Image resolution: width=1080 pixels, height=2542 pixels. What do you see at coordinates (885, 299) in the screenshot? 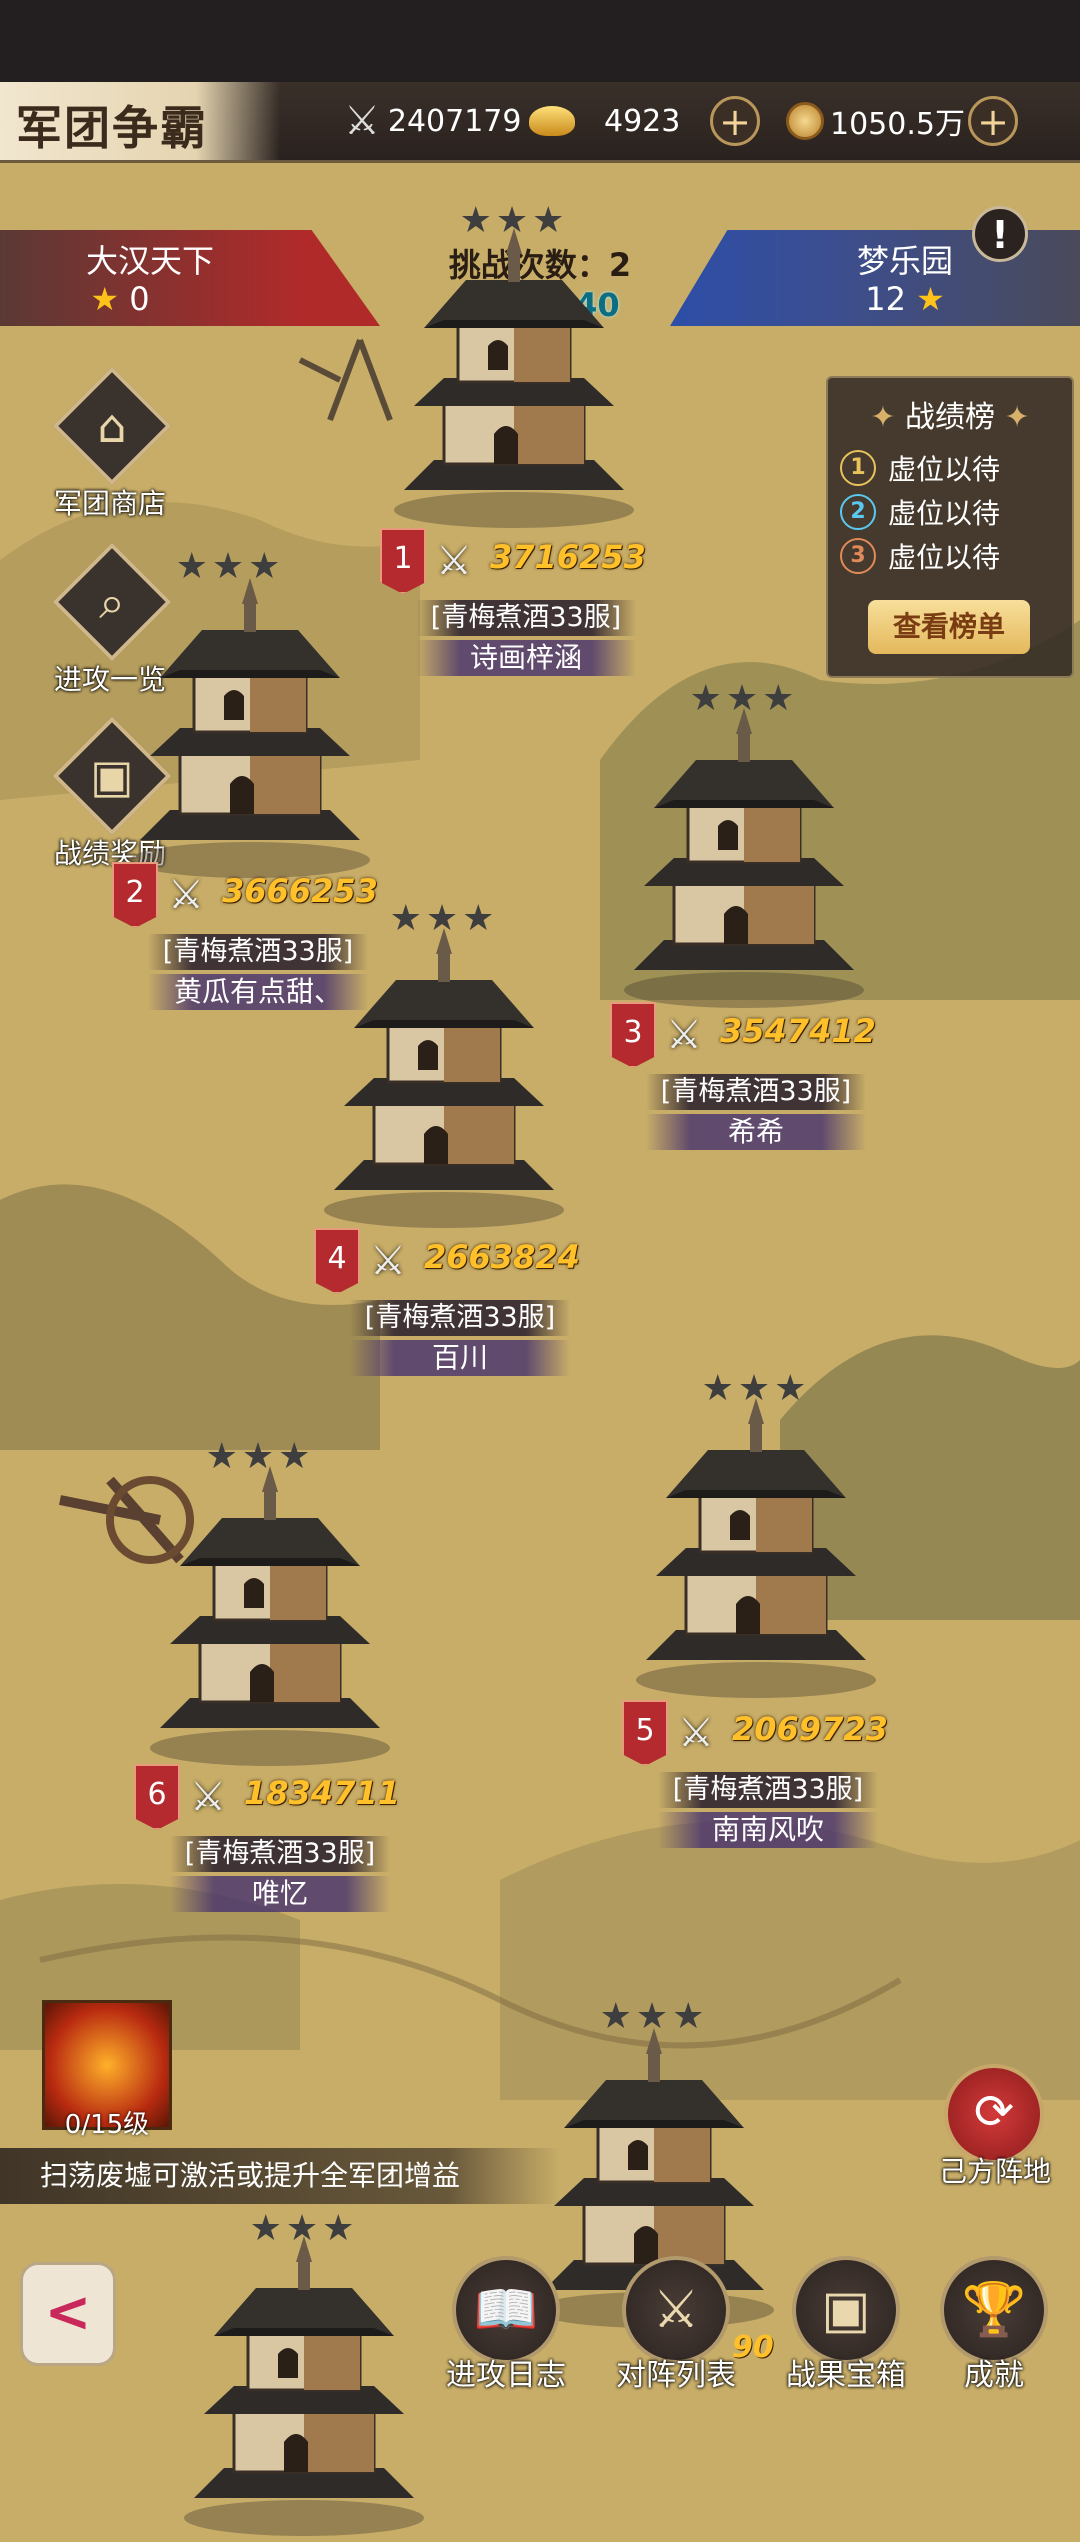
I see `right-team-star-count: 12` at bounding box center [885, 299].